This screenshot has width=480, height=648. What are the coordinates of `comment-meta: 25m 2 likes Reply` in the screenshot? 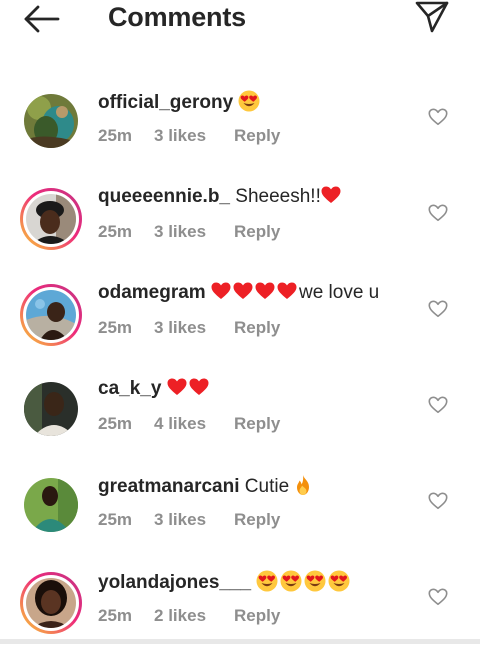 It's located at (189, 616).